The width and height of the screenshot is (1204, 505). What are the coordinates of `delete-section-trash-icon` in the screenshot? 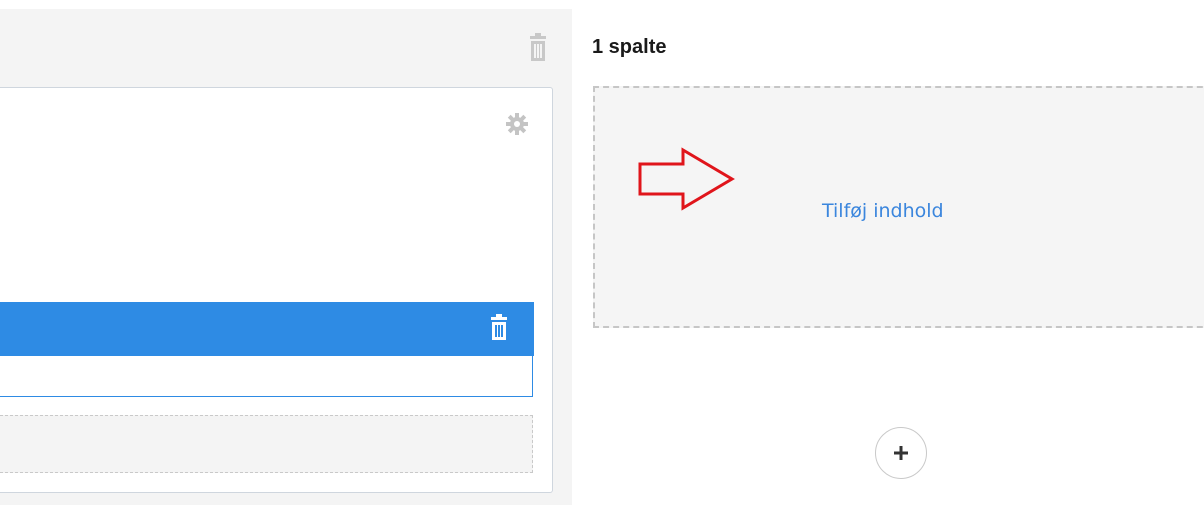 It's located at (538, 48).